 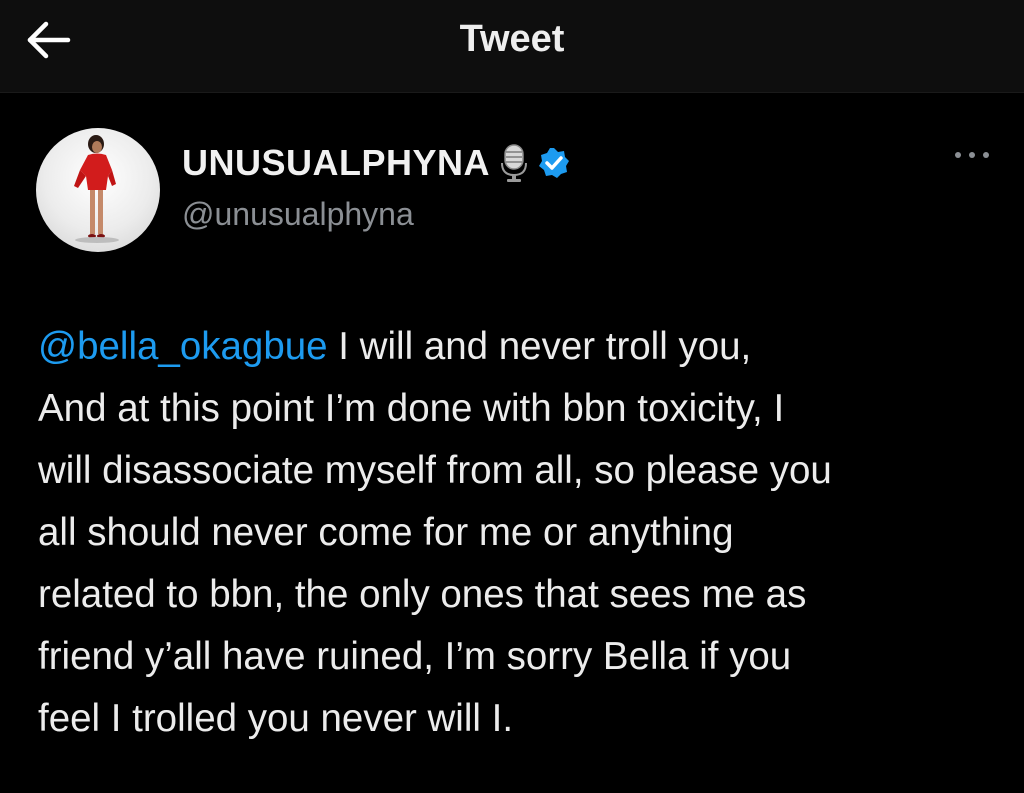 I want to click on more-horizontal-icon, so click(x=972, y=156).